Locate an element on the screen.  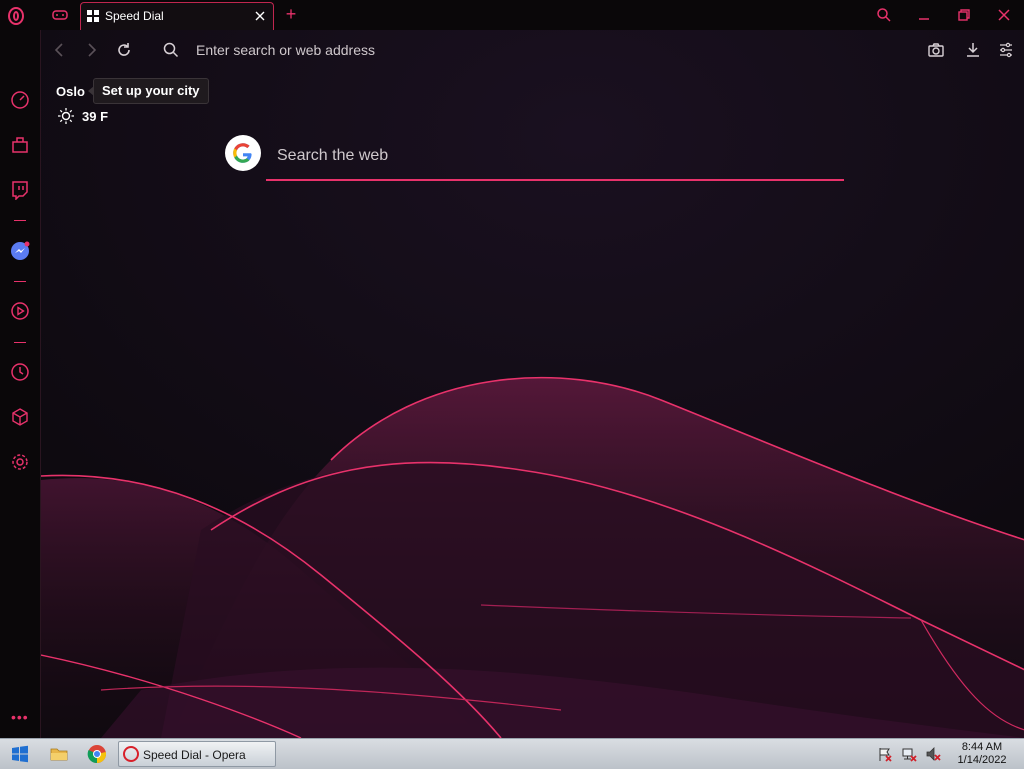
web-search-field is located at coordinates (555, 158).